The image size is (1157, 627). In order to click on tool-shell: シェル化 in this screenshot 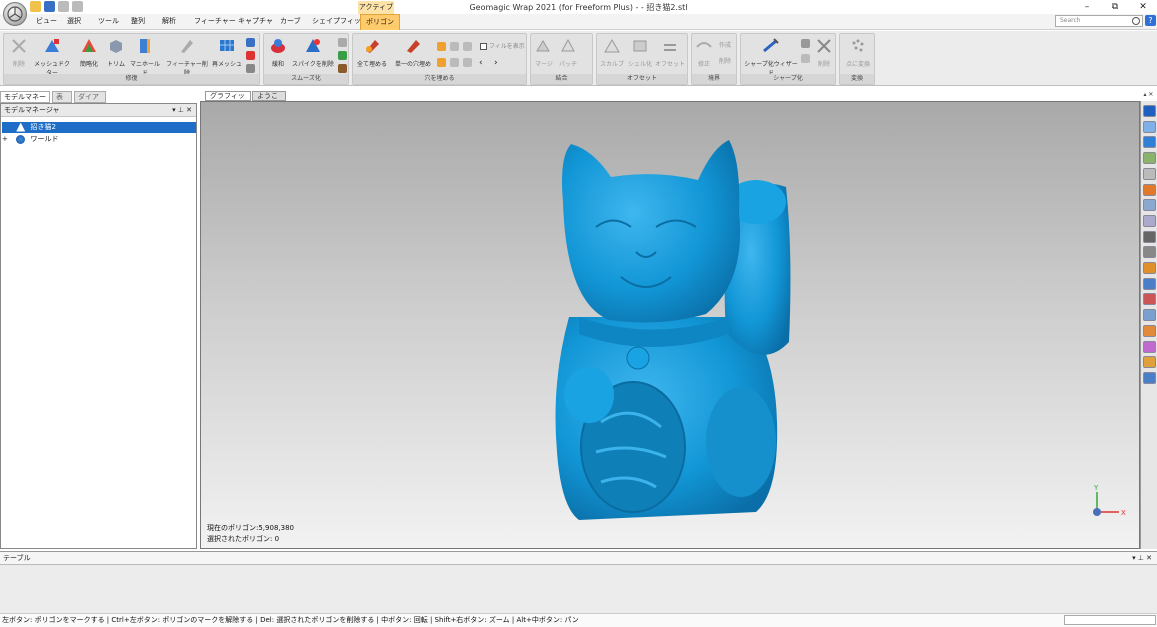, I will do `click(640, 52)`.